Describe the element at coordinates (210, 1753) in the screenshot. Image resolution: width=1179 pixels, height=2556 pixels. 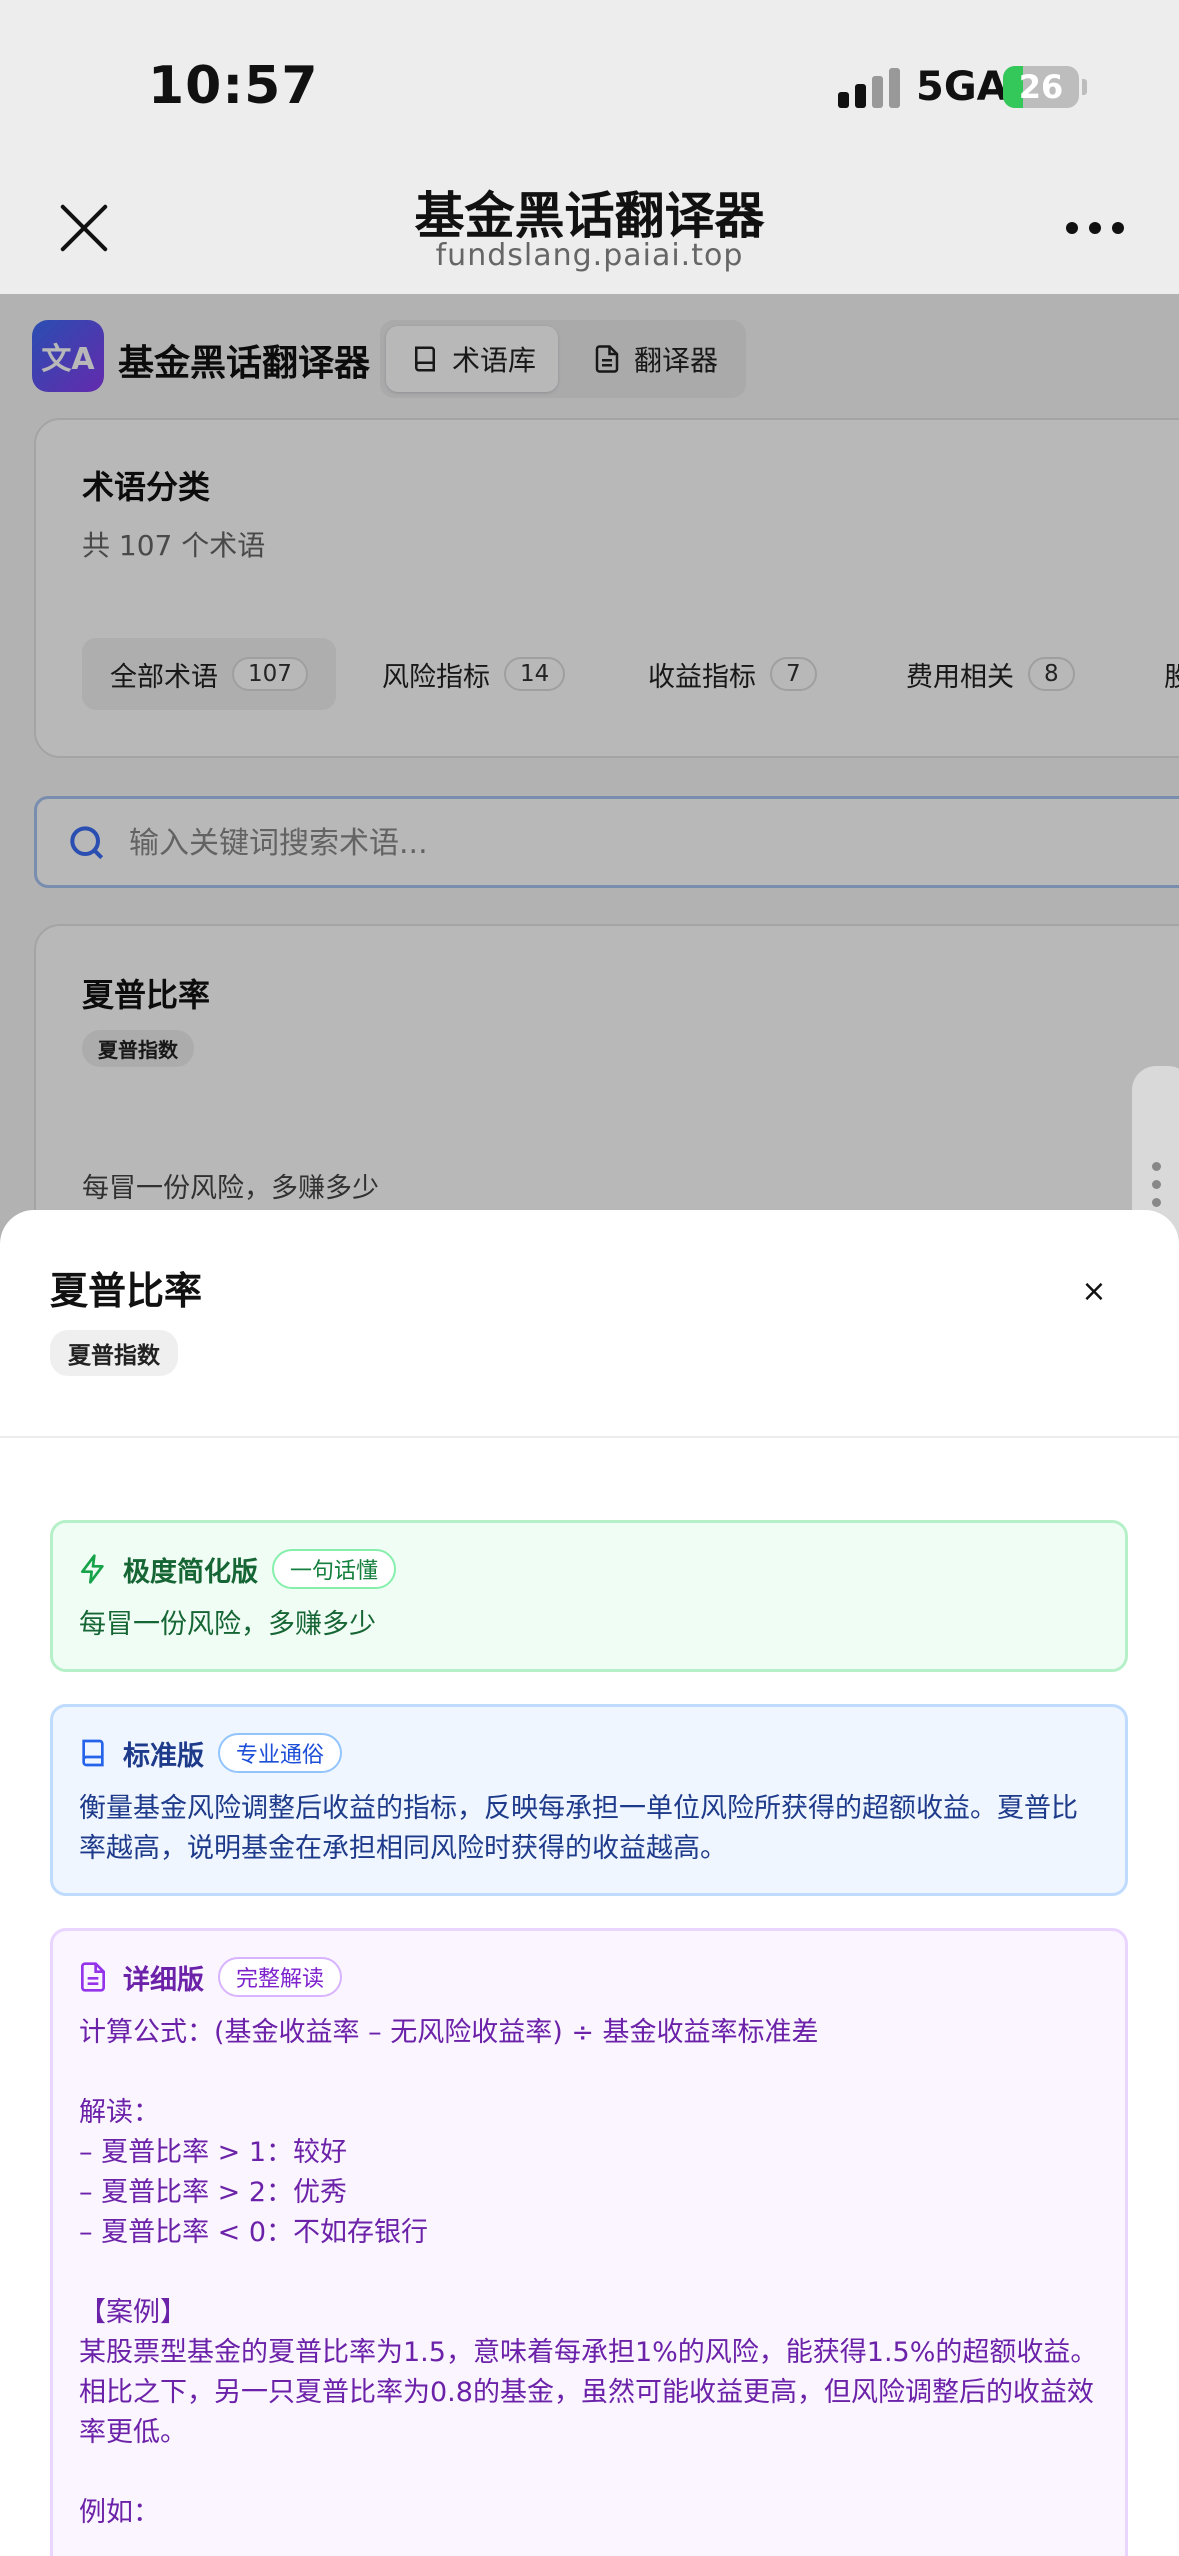
I see `standard-version-header: 标准版 专业通俗` at that location.